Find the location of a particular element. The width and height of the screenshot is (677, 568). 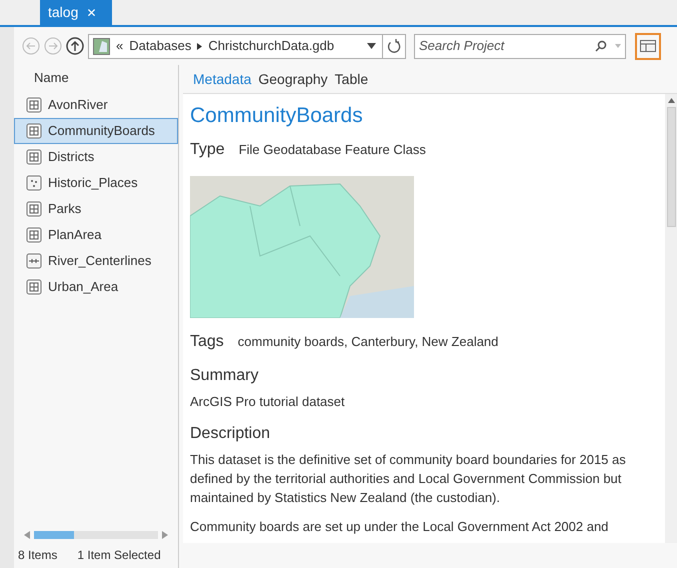

dropdown-caret-icon is located at coordinates (371, 46).